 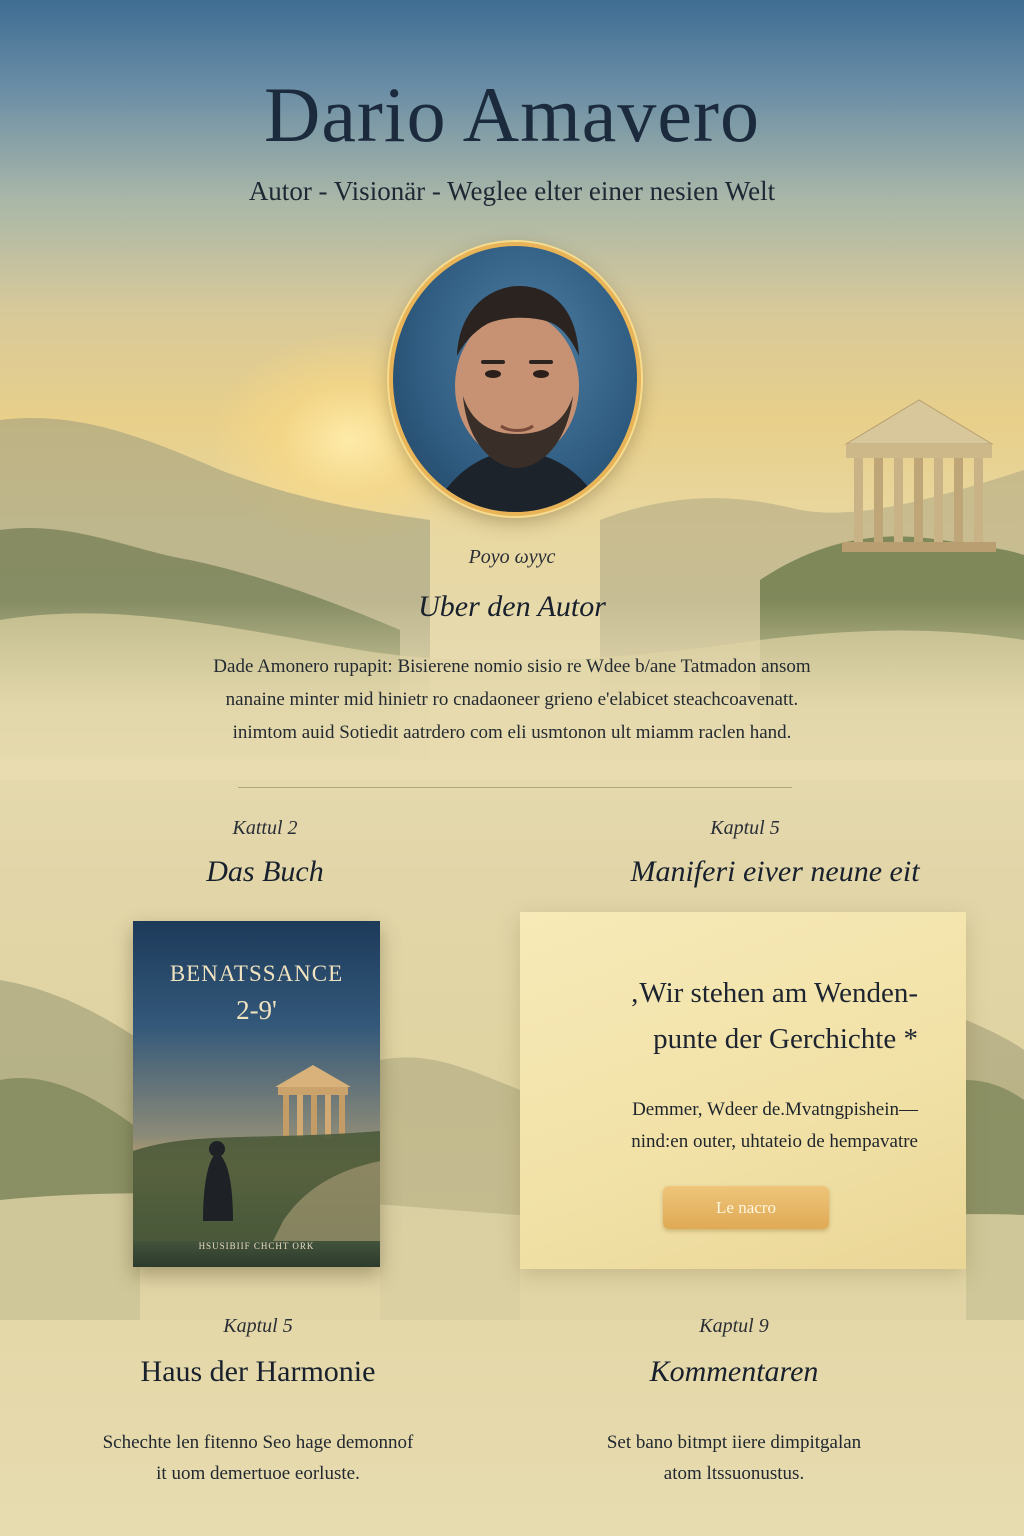 What do you see at coordinates (265, 828) in the screenshot?
I see `book-kicker: Kattul 2` at bounding box center [265, 828].